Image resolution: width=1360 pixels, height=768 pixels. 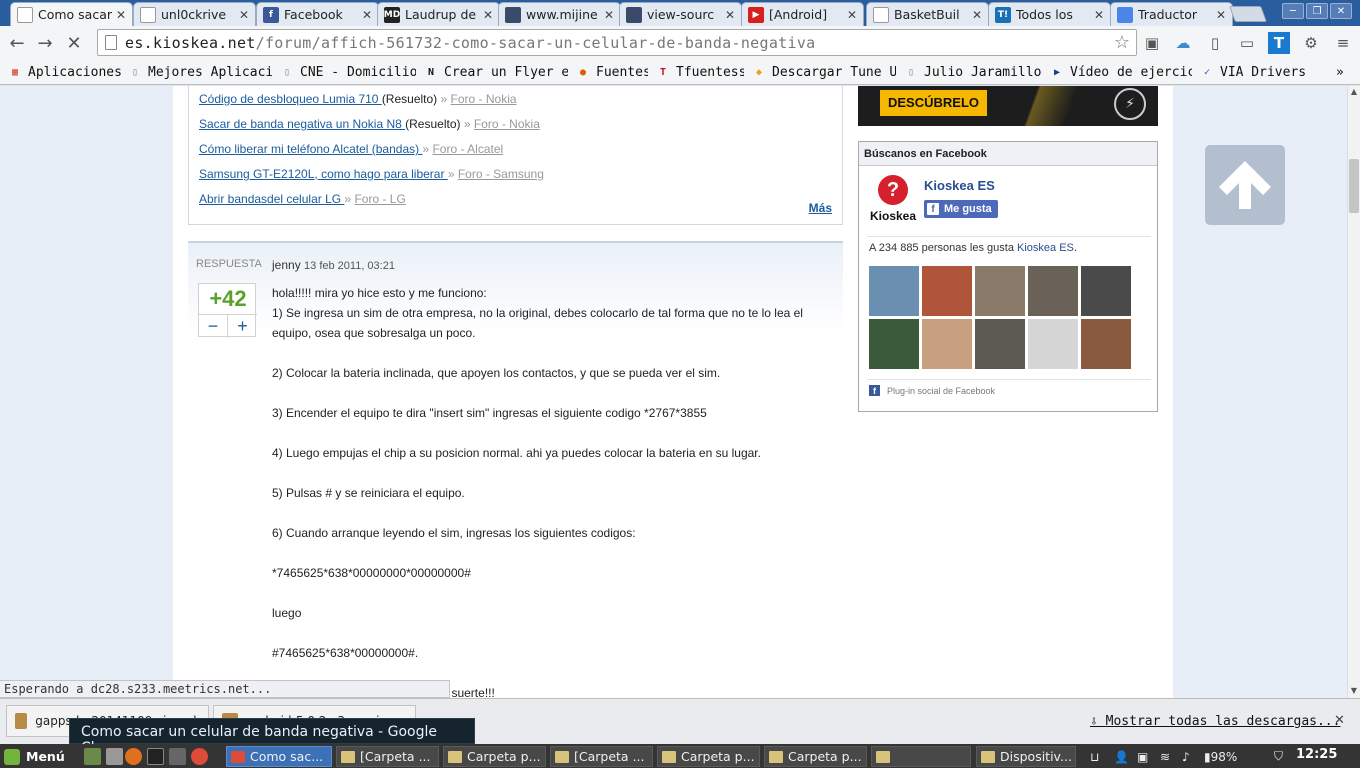 What do you see at coordinates (317, 14) in the screenshot?
I see `tab-3: f Facebook ✕` at bounding box center [317, 14].